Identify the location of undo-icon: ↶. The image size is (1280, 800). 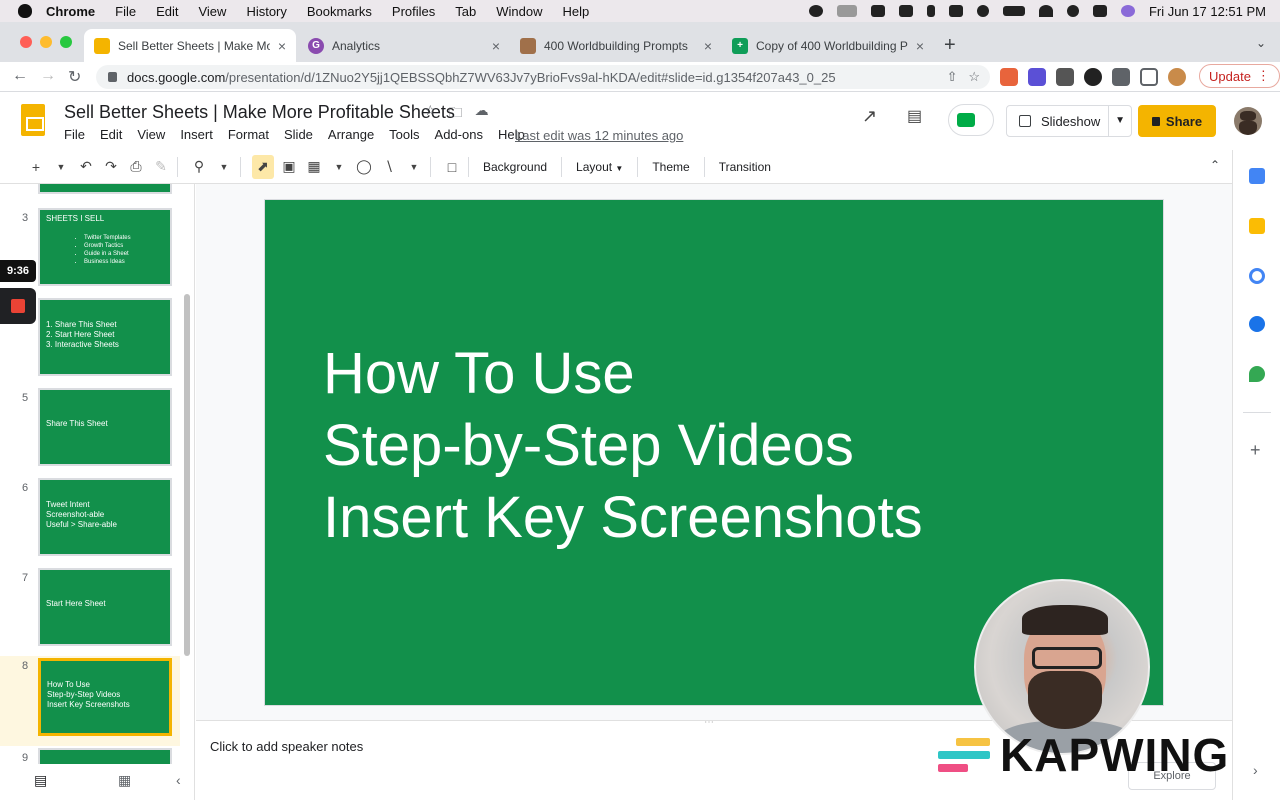
(86, 167).